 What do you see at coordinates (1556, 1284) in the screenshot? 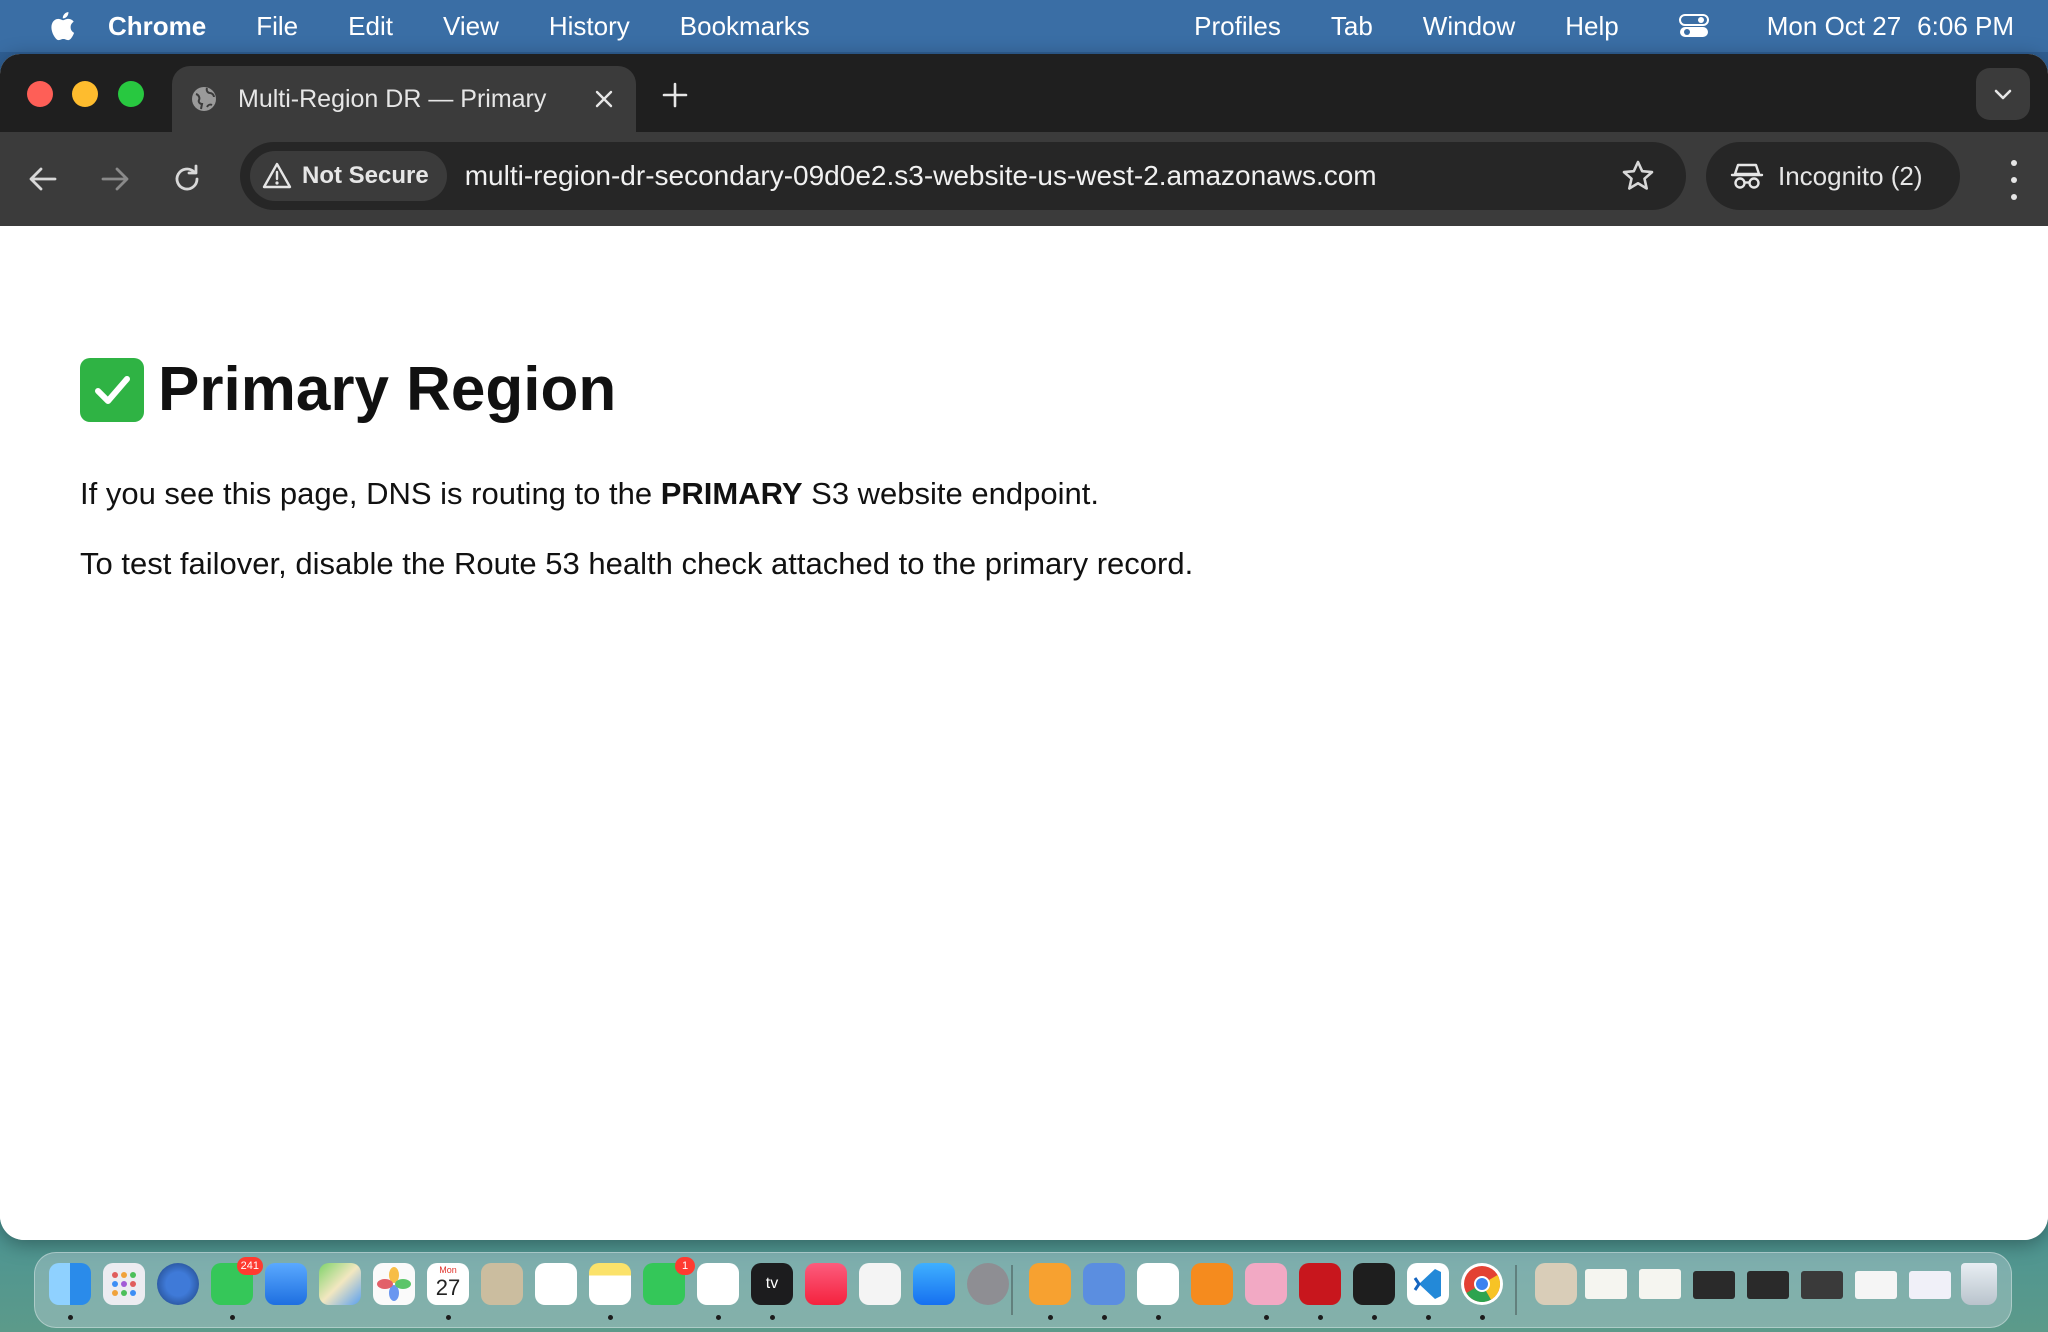
I see `recent-photo-icon` at bounding box center [1556, 1284].